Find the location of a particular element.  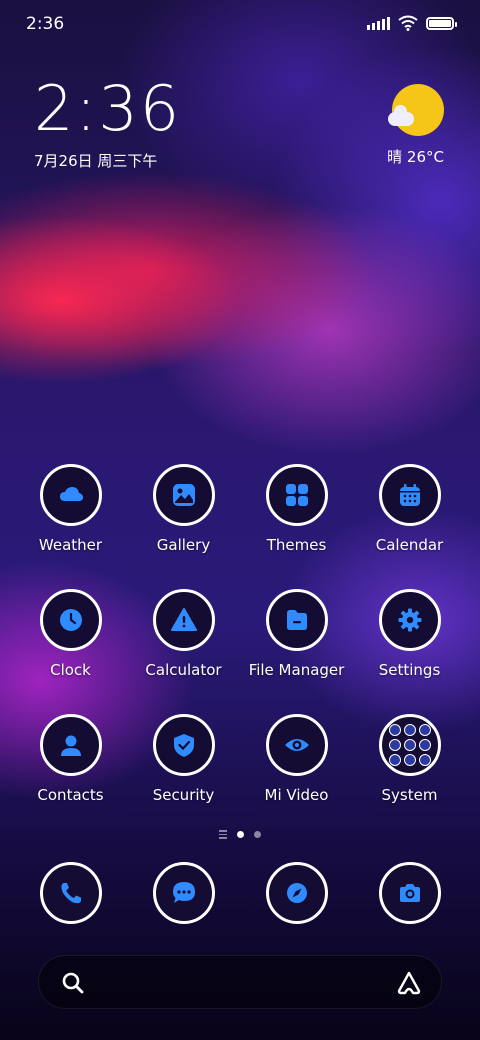

dock-phone is located at coordinates (70, 893).